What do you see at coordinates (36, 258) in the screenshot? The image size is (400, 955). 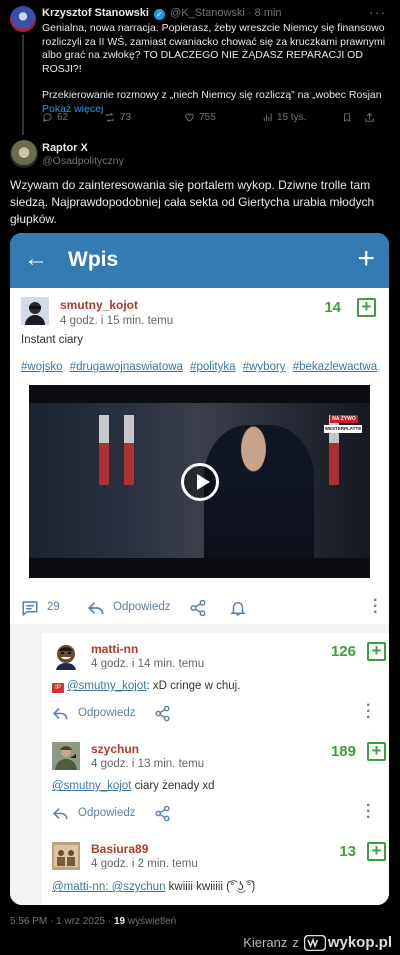 I see `back-arrow-icon: ←` at bounding box center [36, 258].